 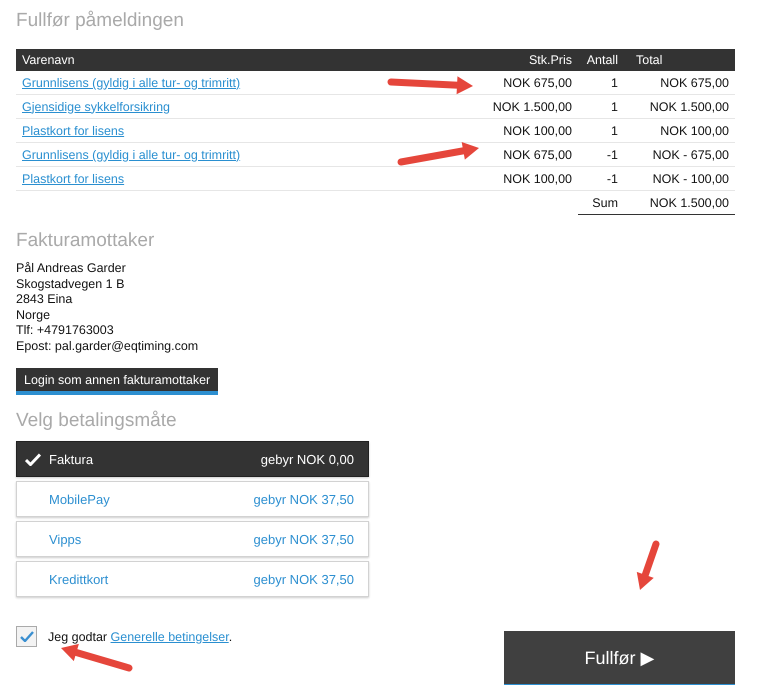 I want to click on page-title: Fullfør påmeldingen, so click(x=100, y=21).